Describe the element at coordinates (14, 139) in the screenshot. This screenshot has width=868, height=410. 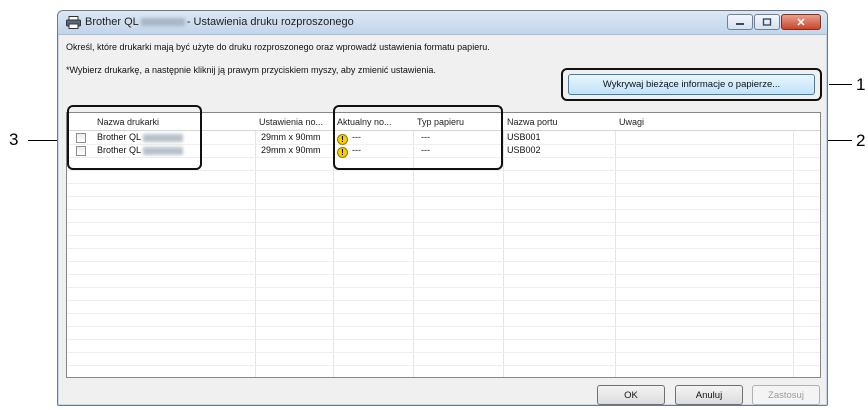
I see `callout-number-3: 3` at that location.